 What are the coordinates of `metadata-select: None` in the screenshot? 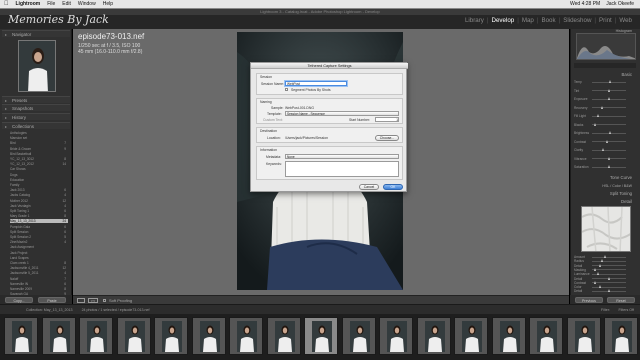 It's located at (342, 156).